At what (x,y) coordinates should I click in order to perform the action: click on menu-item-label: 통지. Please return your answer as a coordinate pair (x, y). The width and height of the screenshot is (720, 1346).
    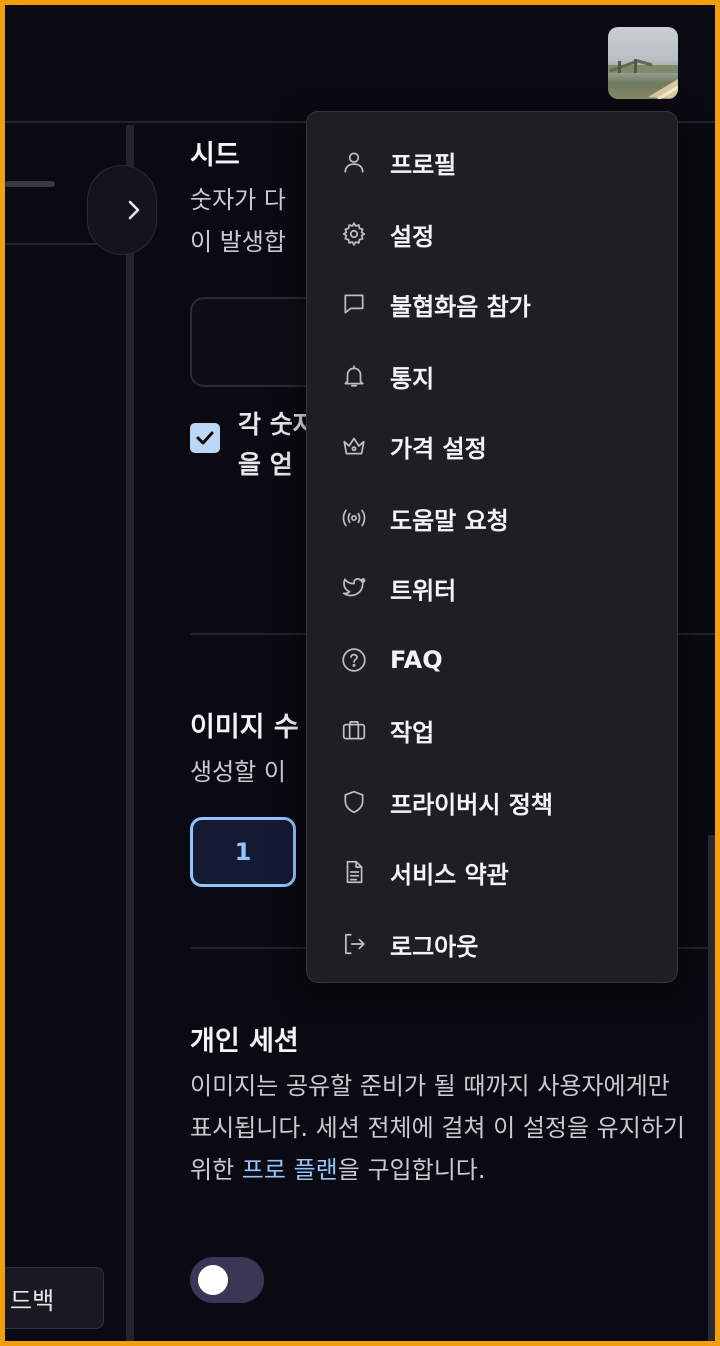
    Looking at the image, I should click on (412, 378).